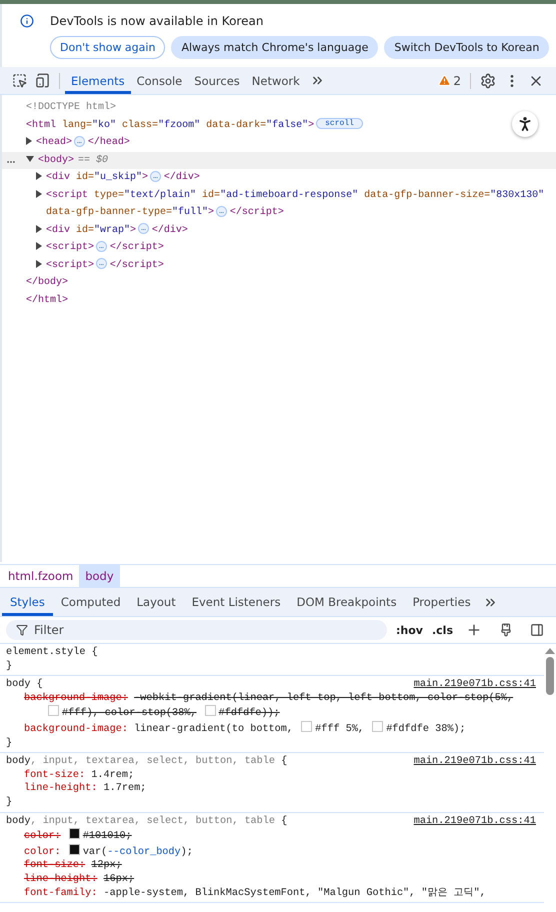 This screenshot has height=912, width=556. Describe the element at coordinates (196, 630) in the screenshot. I see `filter-field: Filter` at that location.